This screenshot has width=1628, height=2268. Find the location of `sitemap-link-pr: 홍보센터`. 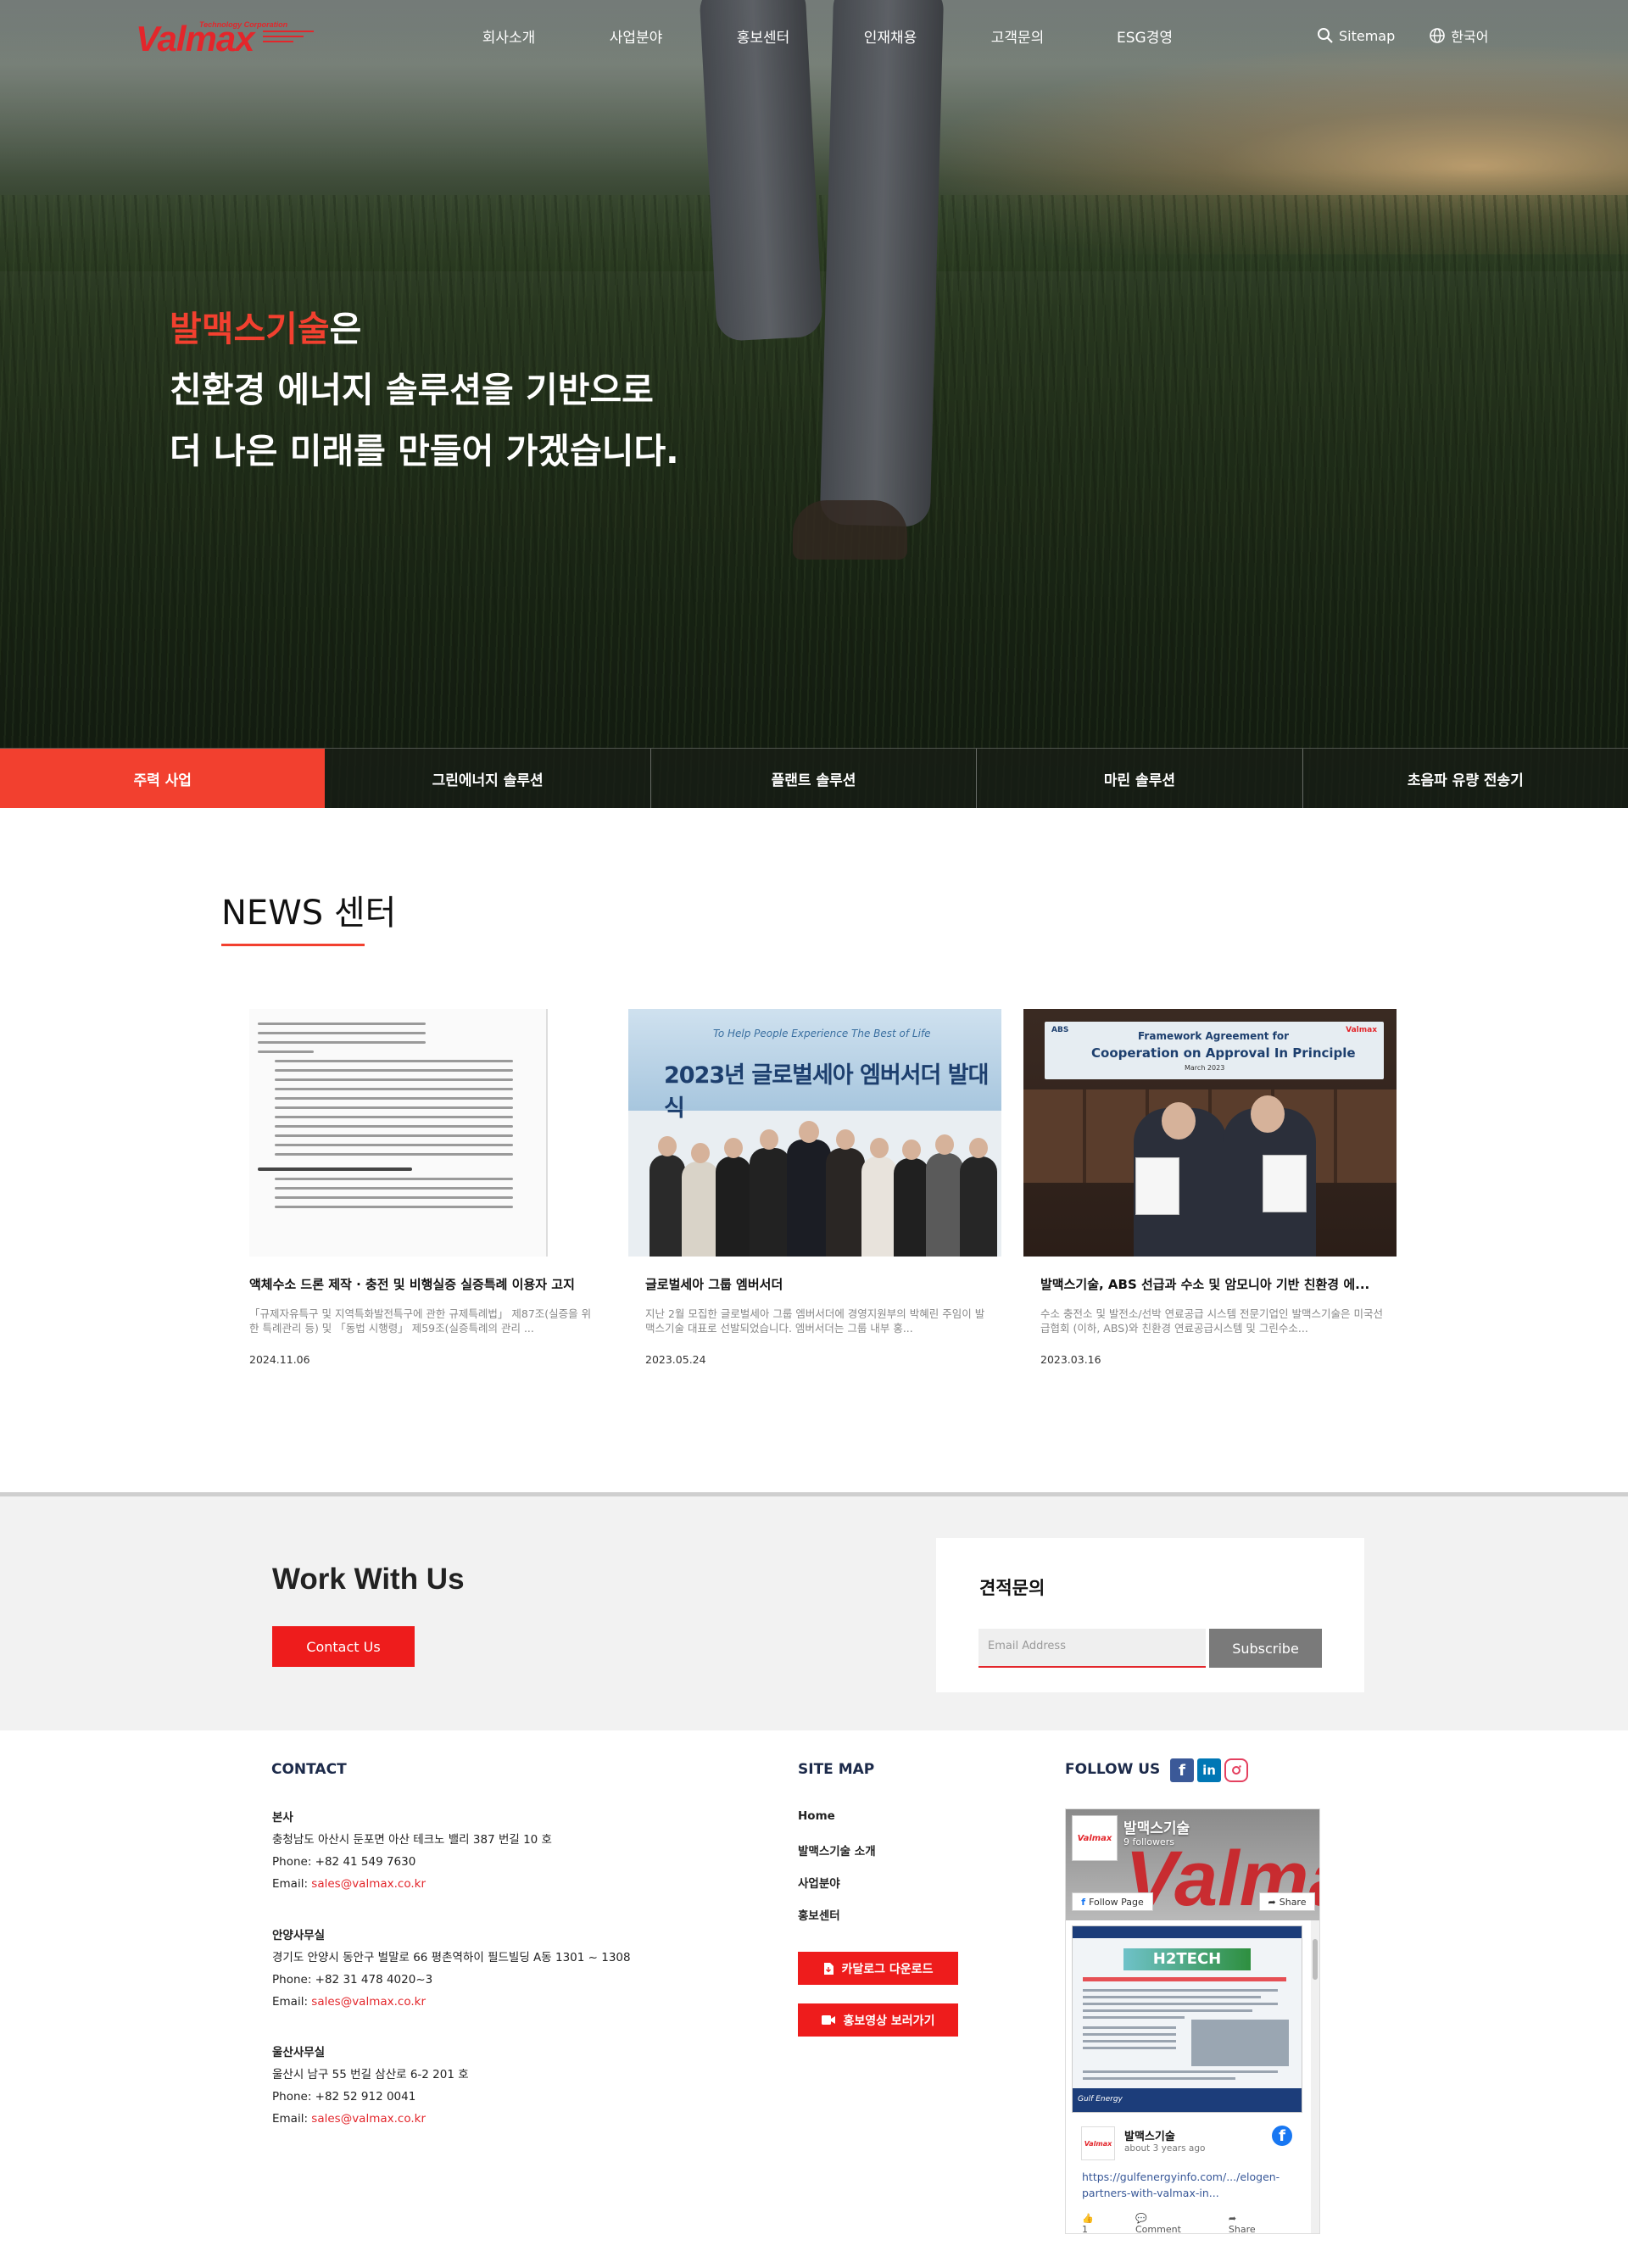

sitemap-link-pr: 홍보센터 is located at coordinates (837, 1922).